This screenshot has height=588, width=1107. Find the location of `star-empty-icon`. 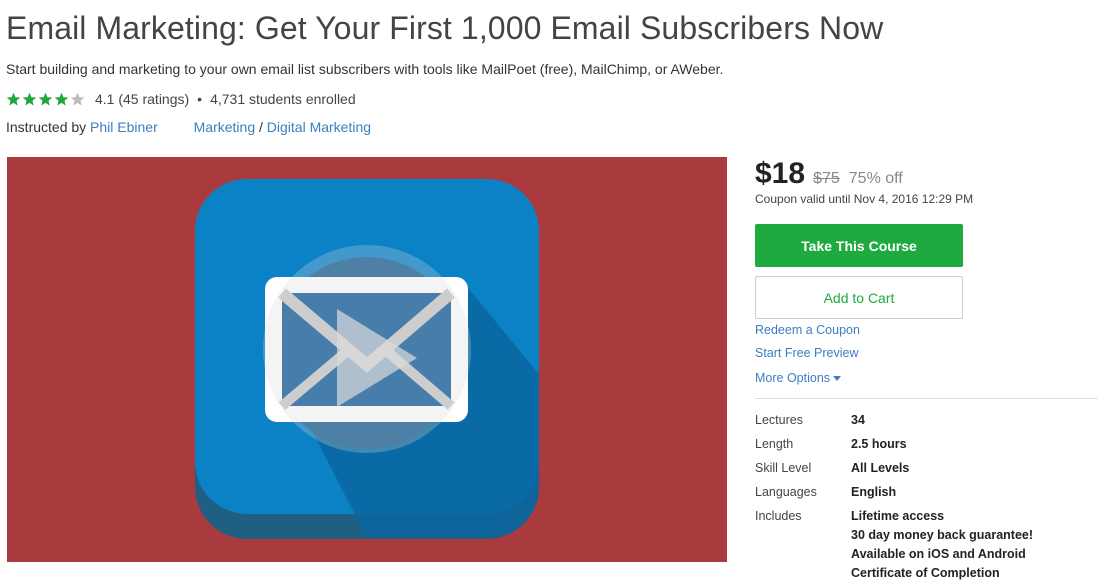

star-empty-icon is located at coordinates (77, 98).